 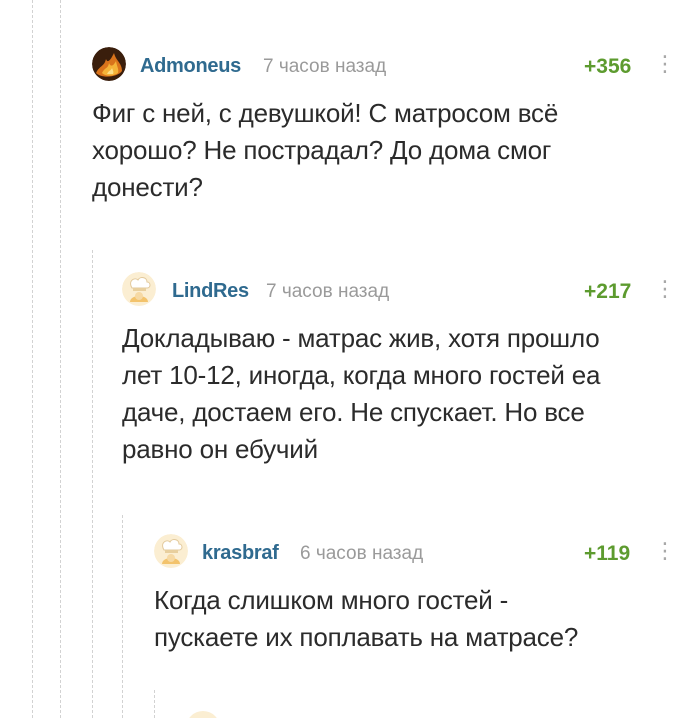 I want to click on comment-rating: +356, so click(x=608, y=66).